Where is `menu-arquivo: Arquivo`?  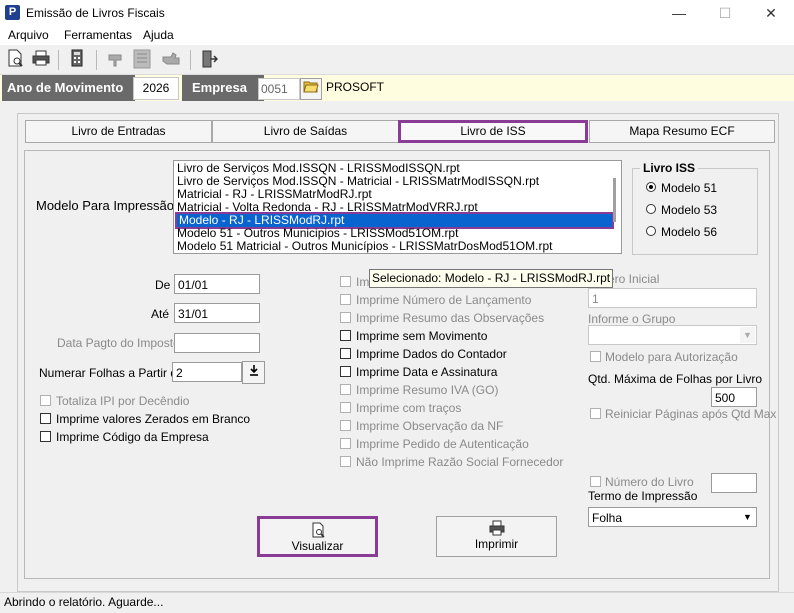 menu-arquivo: Arquivo is located at coordinates (28, 35).